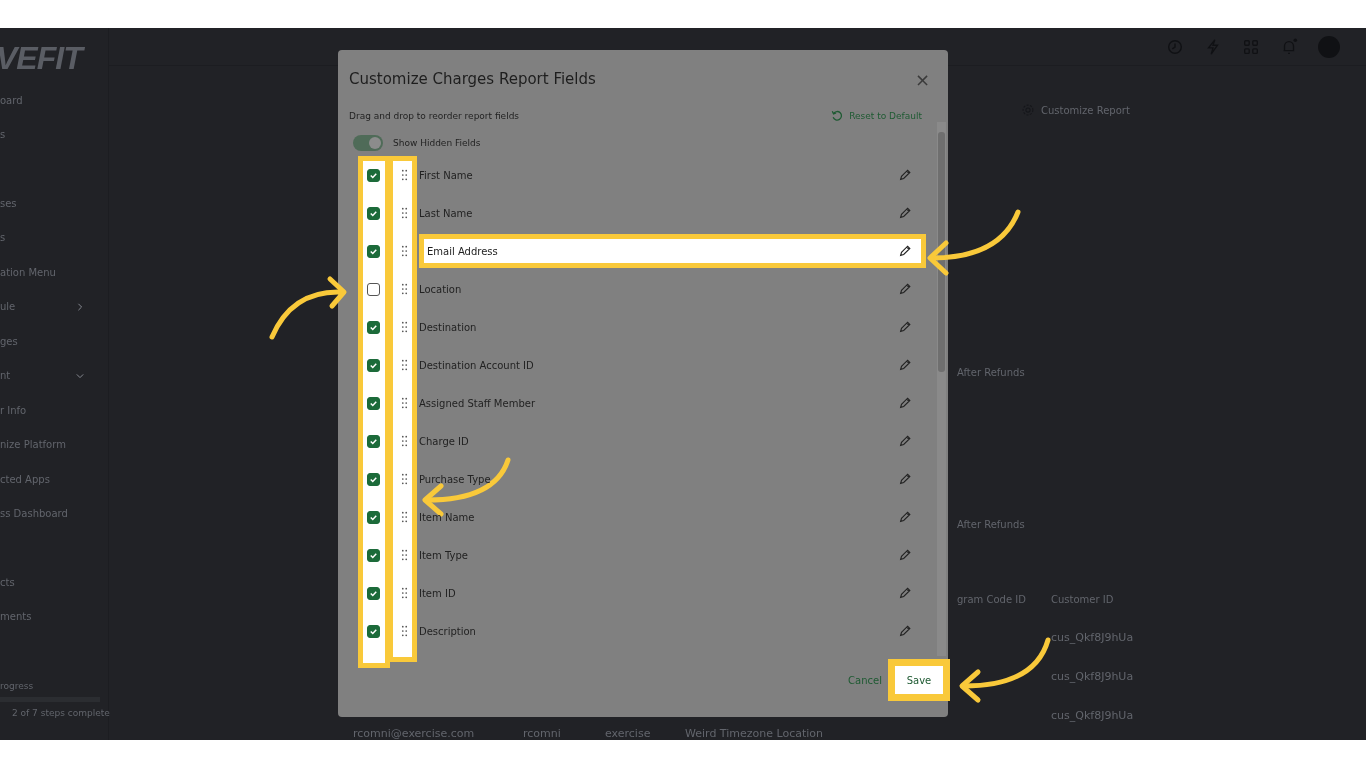 Image resolution: width=1366 pixels, height=768 pixels. What do you see at coordinates (1085, 110) in the screenshot?
I see `customize-report-link: Customize Report` at bounding box center [1085, 110].